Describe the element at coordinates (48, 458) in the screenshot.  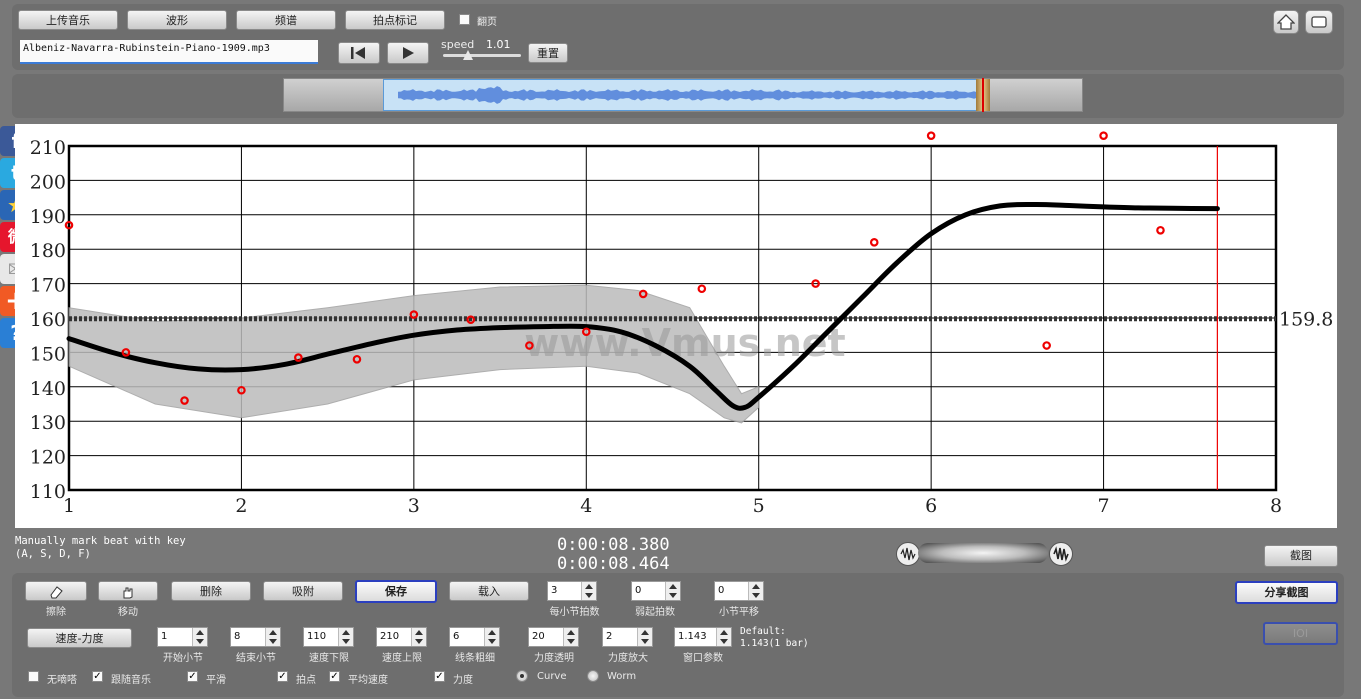
I see `y-tick-label: 120` at that location.